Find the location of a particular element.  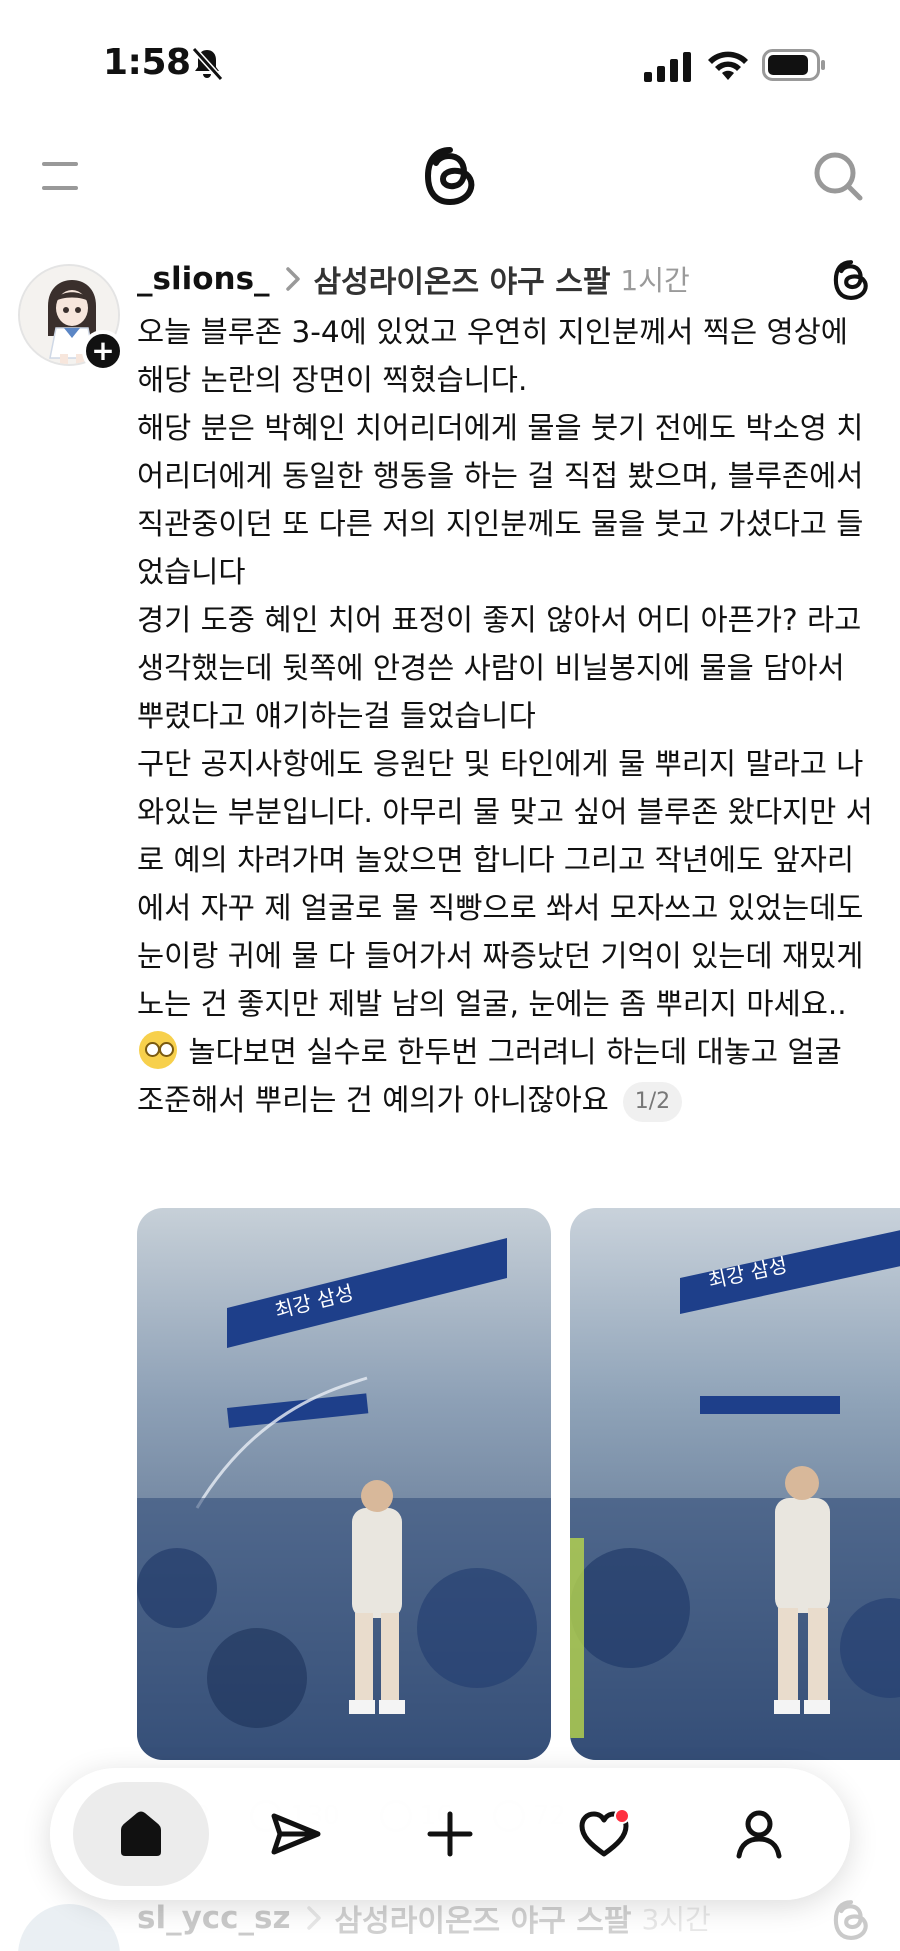

post-header: _slions_ 삼성라이온즈 야구 스팔 1시간 is located at coordinates (413, 279).